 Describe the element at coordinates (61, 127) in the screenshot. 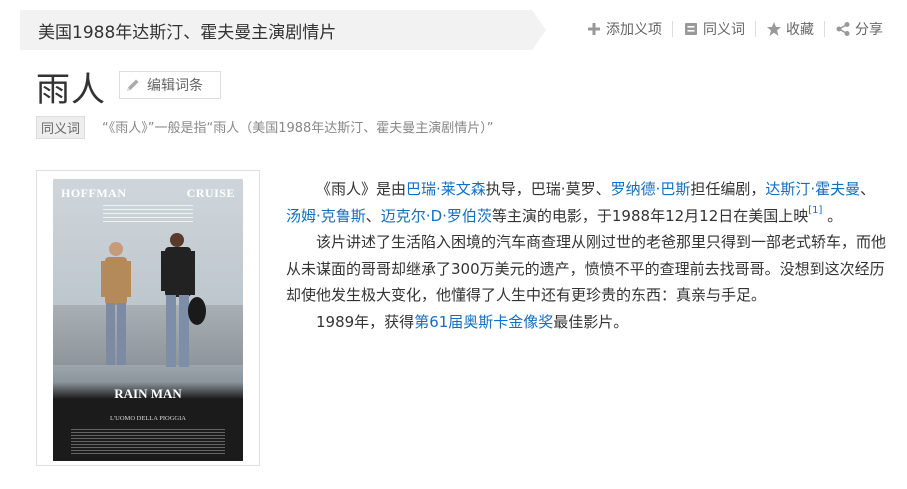

I see `synonym-tag: 同义词` at that location.